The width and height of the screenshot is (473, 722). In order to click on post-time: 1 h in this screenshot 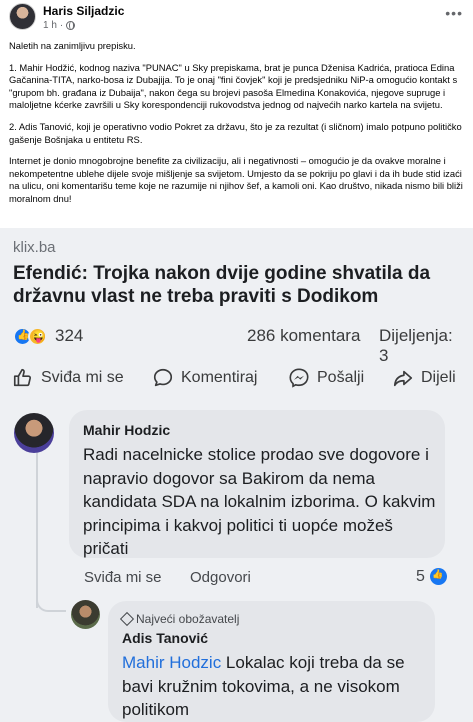, I will do `click(50, 25)`.